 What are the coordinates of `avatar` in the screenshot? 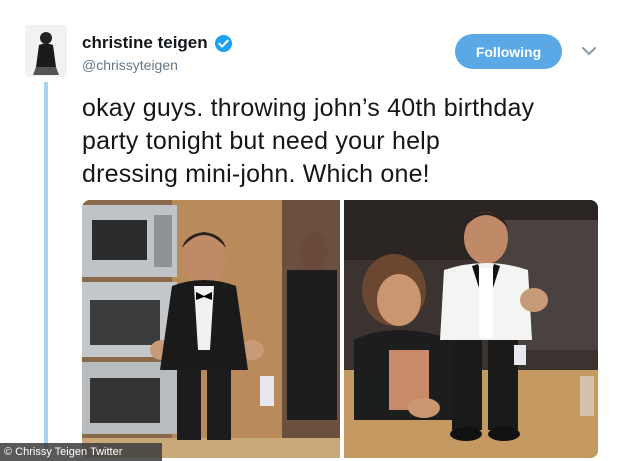 It's located at (46, 51).